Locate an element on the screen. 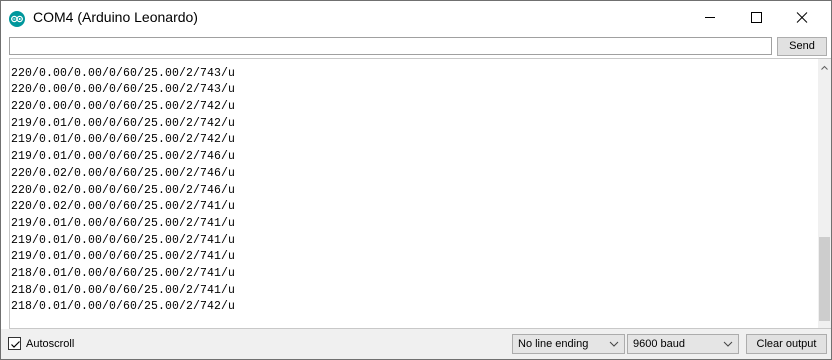 The width and height of the screenshot is (832, 360). autoscroll-checkbox is located at coordinates (14, 343).